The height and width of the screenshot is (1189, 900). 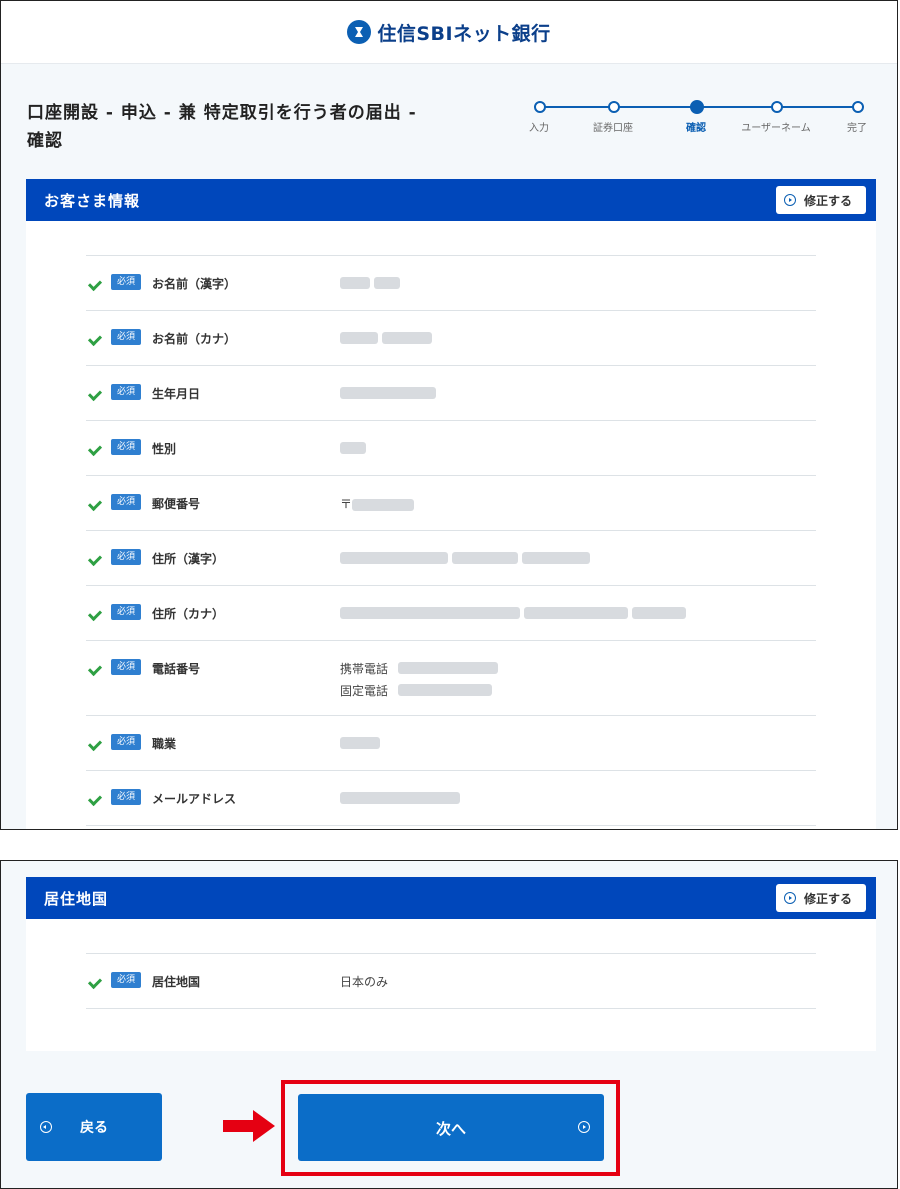 I want to click on edit-residence-button: 修正する, so click(x=820, y=898).